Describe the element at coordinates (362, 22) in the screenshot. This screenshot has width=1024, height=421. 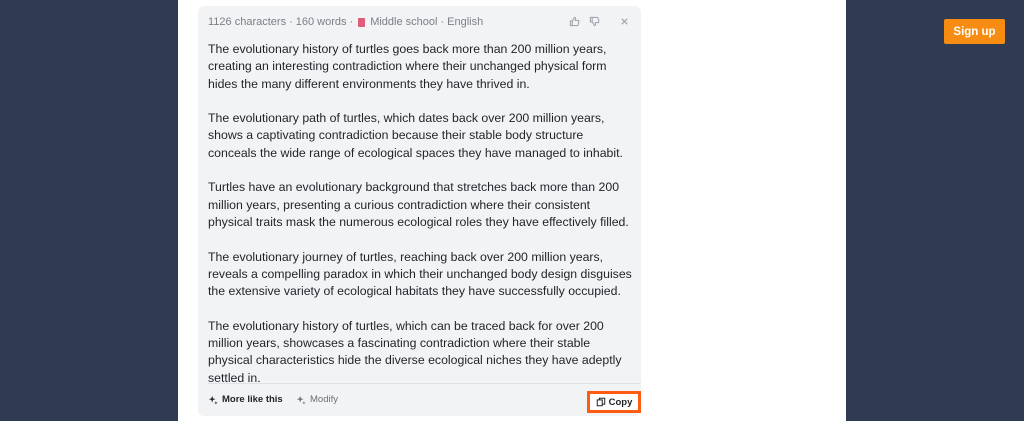
I see `book-icon` at that location.